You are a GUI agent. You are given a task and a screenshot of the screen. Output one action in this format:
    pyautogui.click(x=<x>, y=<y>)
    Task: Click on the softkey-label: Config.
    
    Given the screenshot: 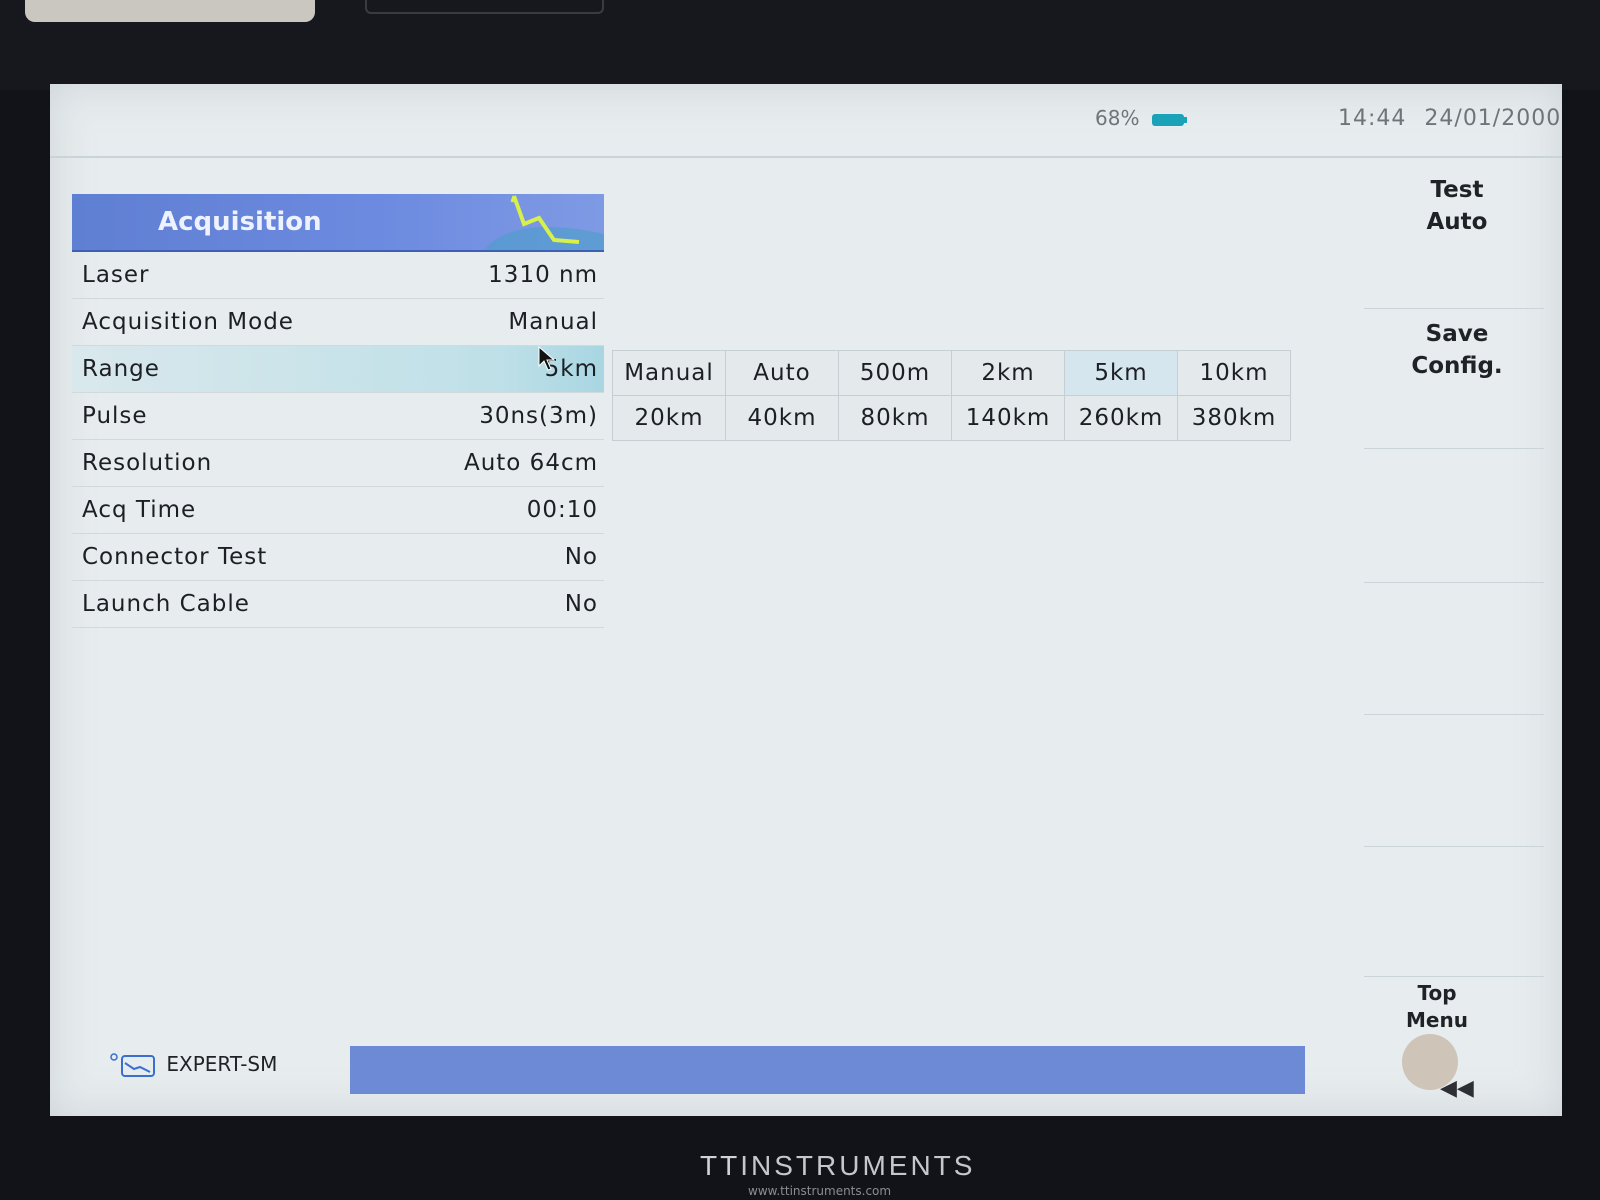 What is the action you would take?
    pyautogui.click(x=1457, y=366)
    